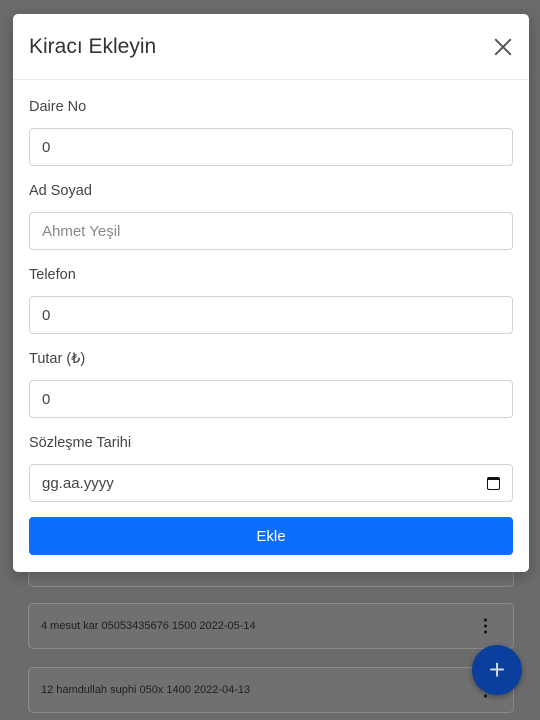  What do you see at coordinates (81, 231) in the screenshot?
I see `ad-soyad-placeholder: Ahmet Yeşil` at bounding box center [81, 231].